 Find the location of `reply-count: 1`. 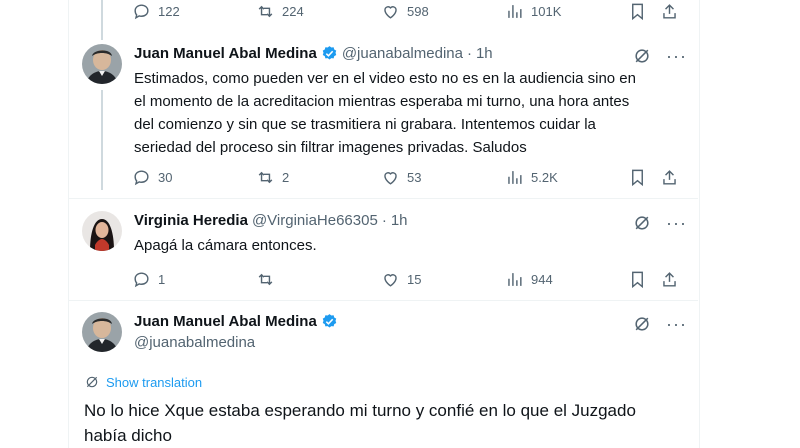

reply-count: 1 is located at coordinates (162, 279).